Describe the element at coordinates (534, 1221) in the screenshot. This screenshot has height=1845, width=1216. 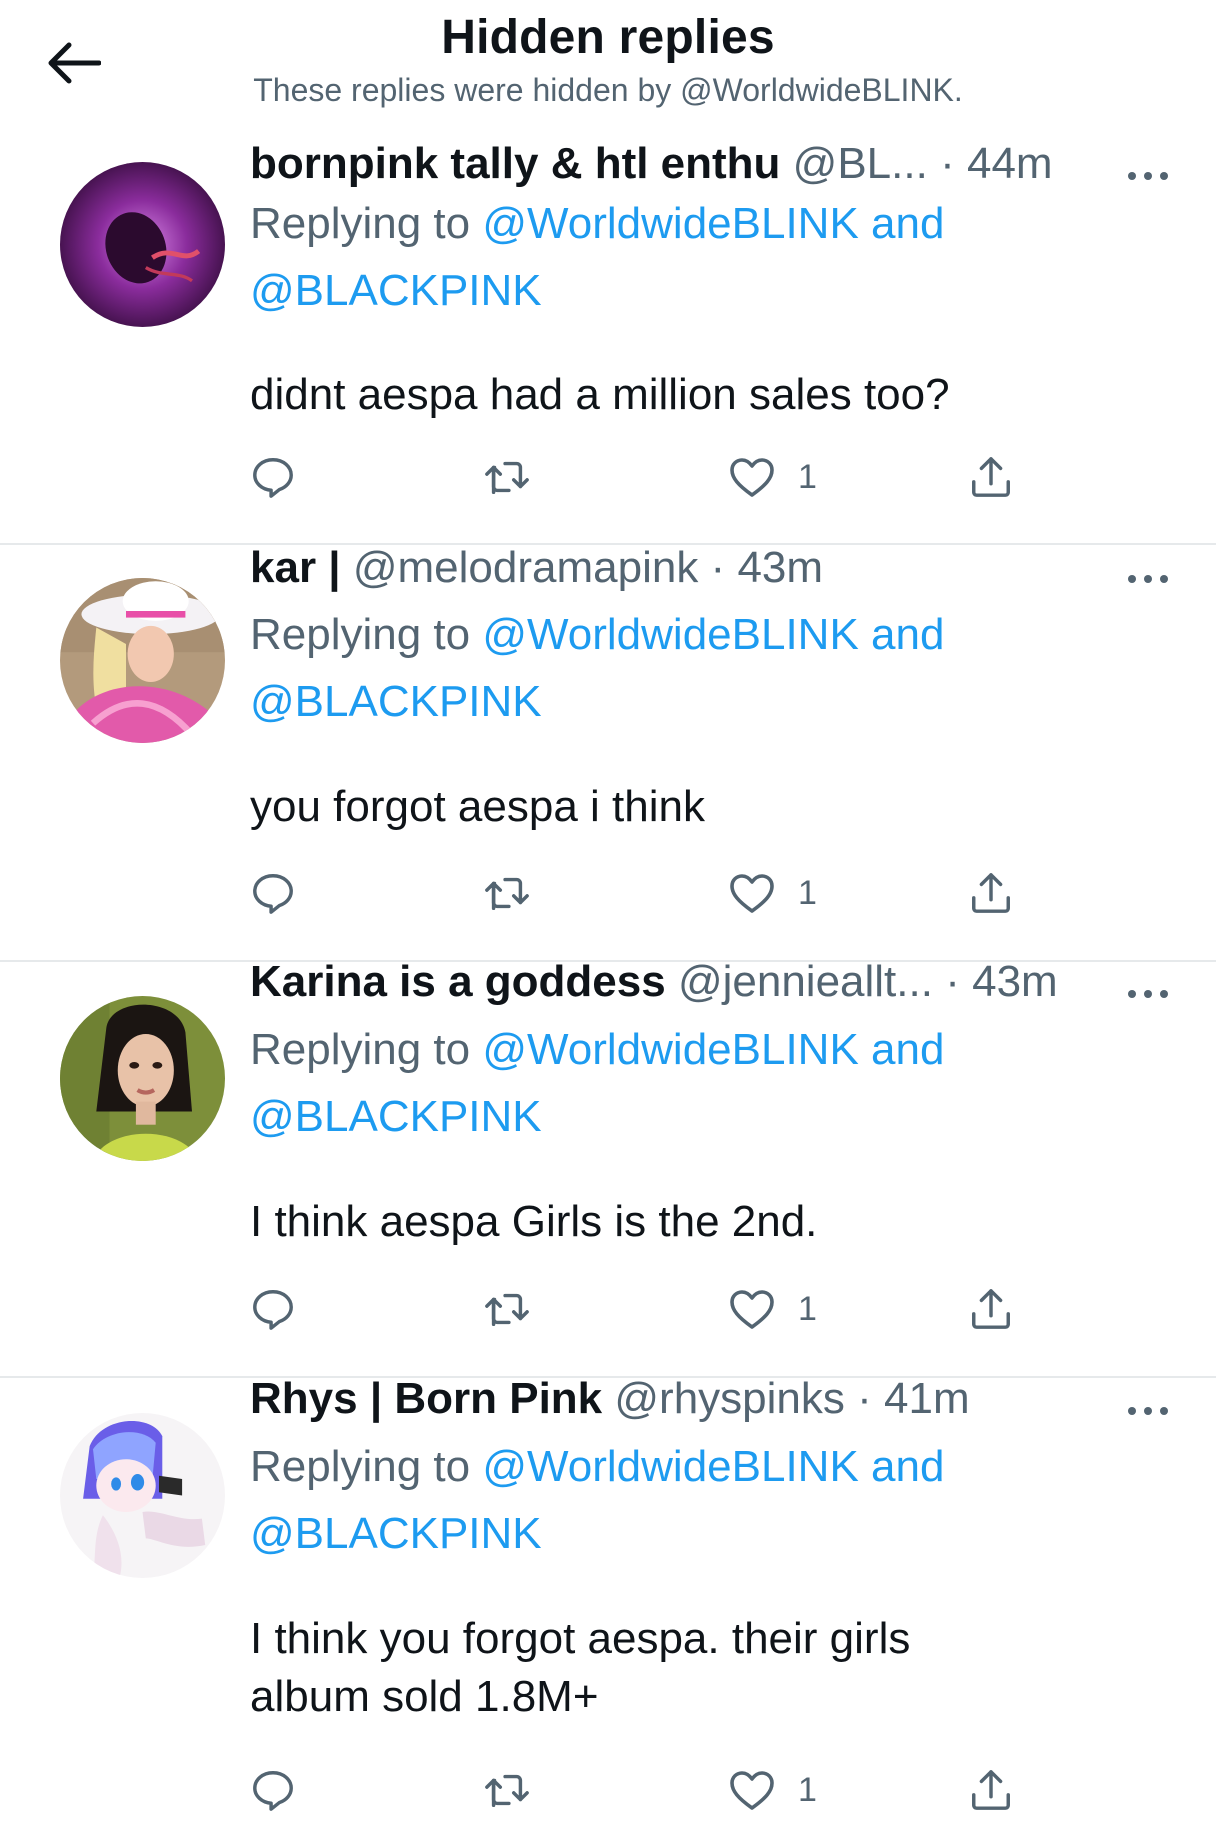
I see `tweet-text: I think aespa Girls is the 2nd.` at that location.